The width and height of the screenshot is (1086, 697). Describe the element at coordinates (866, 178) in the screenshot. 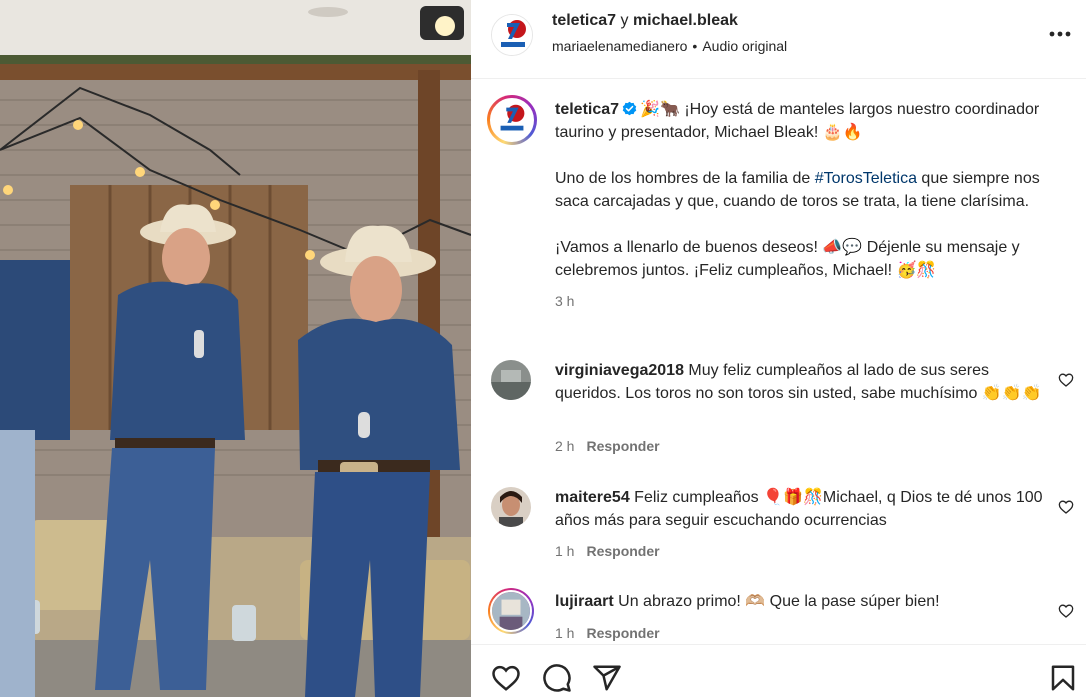

I see `hashtag-link: #TorosTeletica` at that location.